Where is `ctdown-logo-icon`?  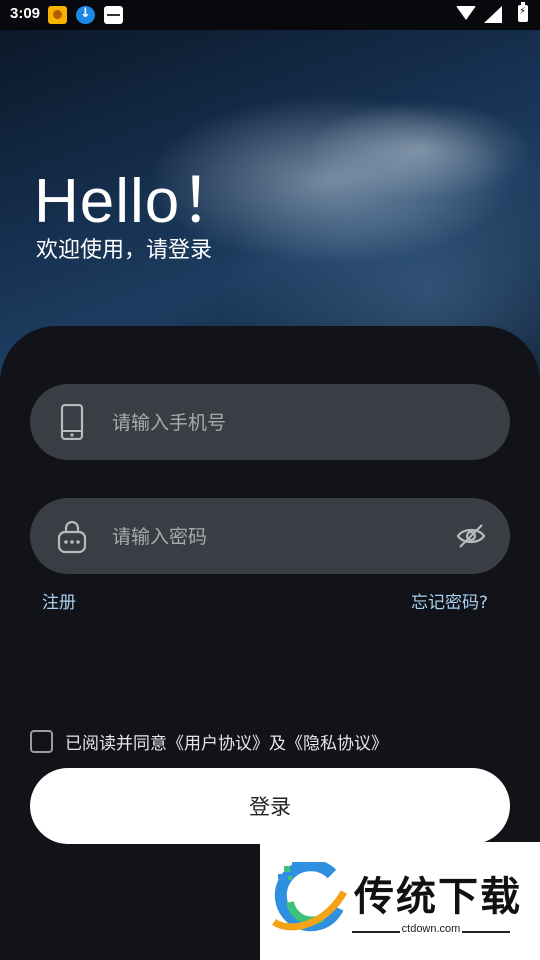 ctdown-logo-icon is located at coordinates (310, 897).